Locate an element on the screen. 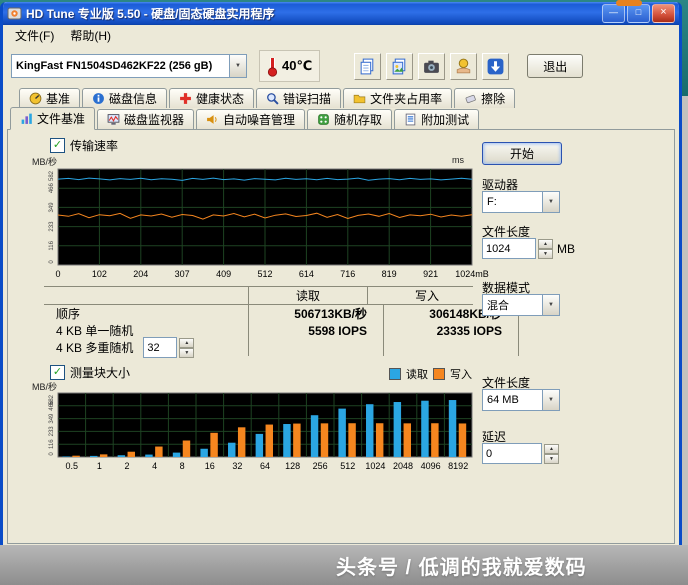  minimize-button: — is located at coordinates (613, 13).